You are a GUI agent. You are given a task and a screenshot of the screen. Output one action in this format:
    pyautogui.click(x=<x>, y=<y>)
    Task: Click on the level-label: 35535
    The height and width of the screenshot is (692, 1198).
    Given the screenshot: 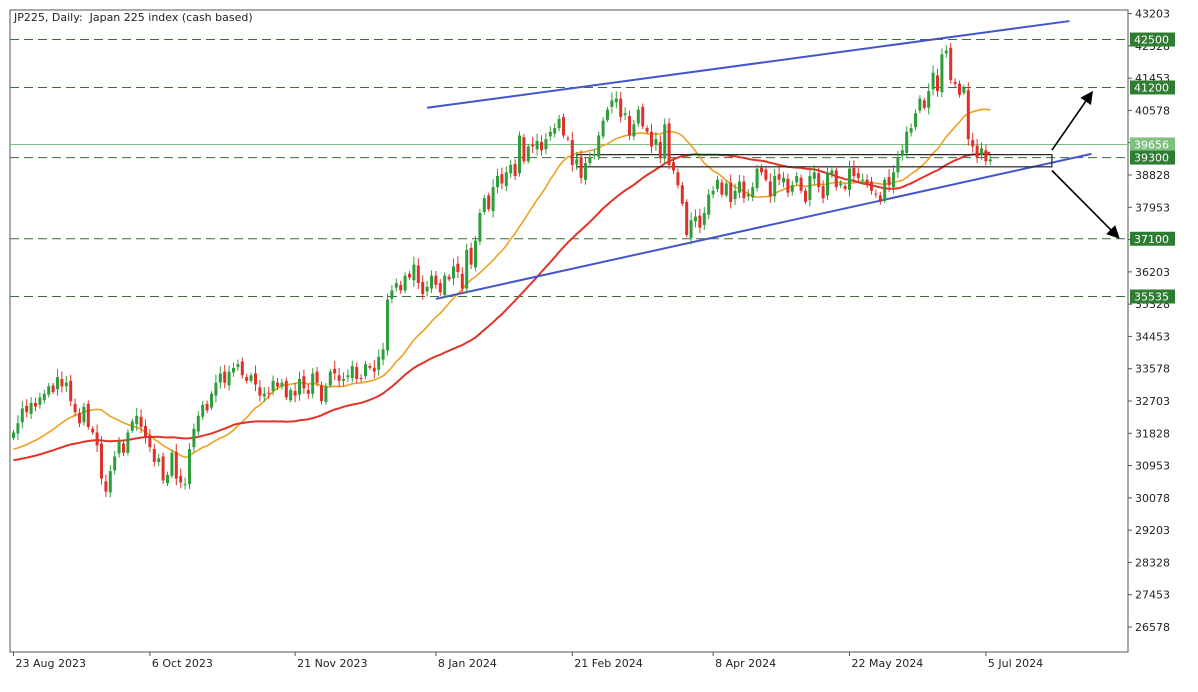 What is the action you would take?
    pyautogui.click(x=1152, y=296)
    